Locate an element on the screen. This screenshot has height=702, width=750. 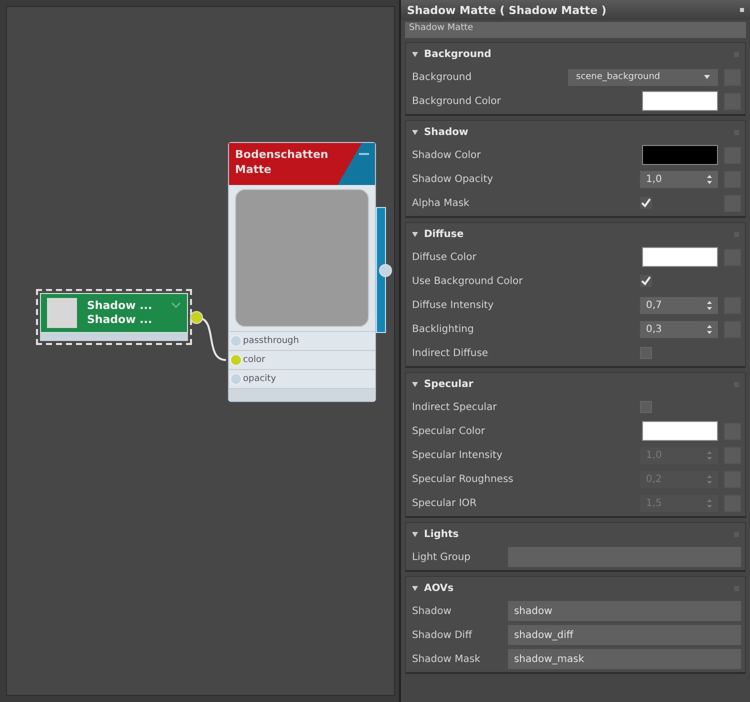
property-label: Shadow Mask is located at coordinates (447, 659).